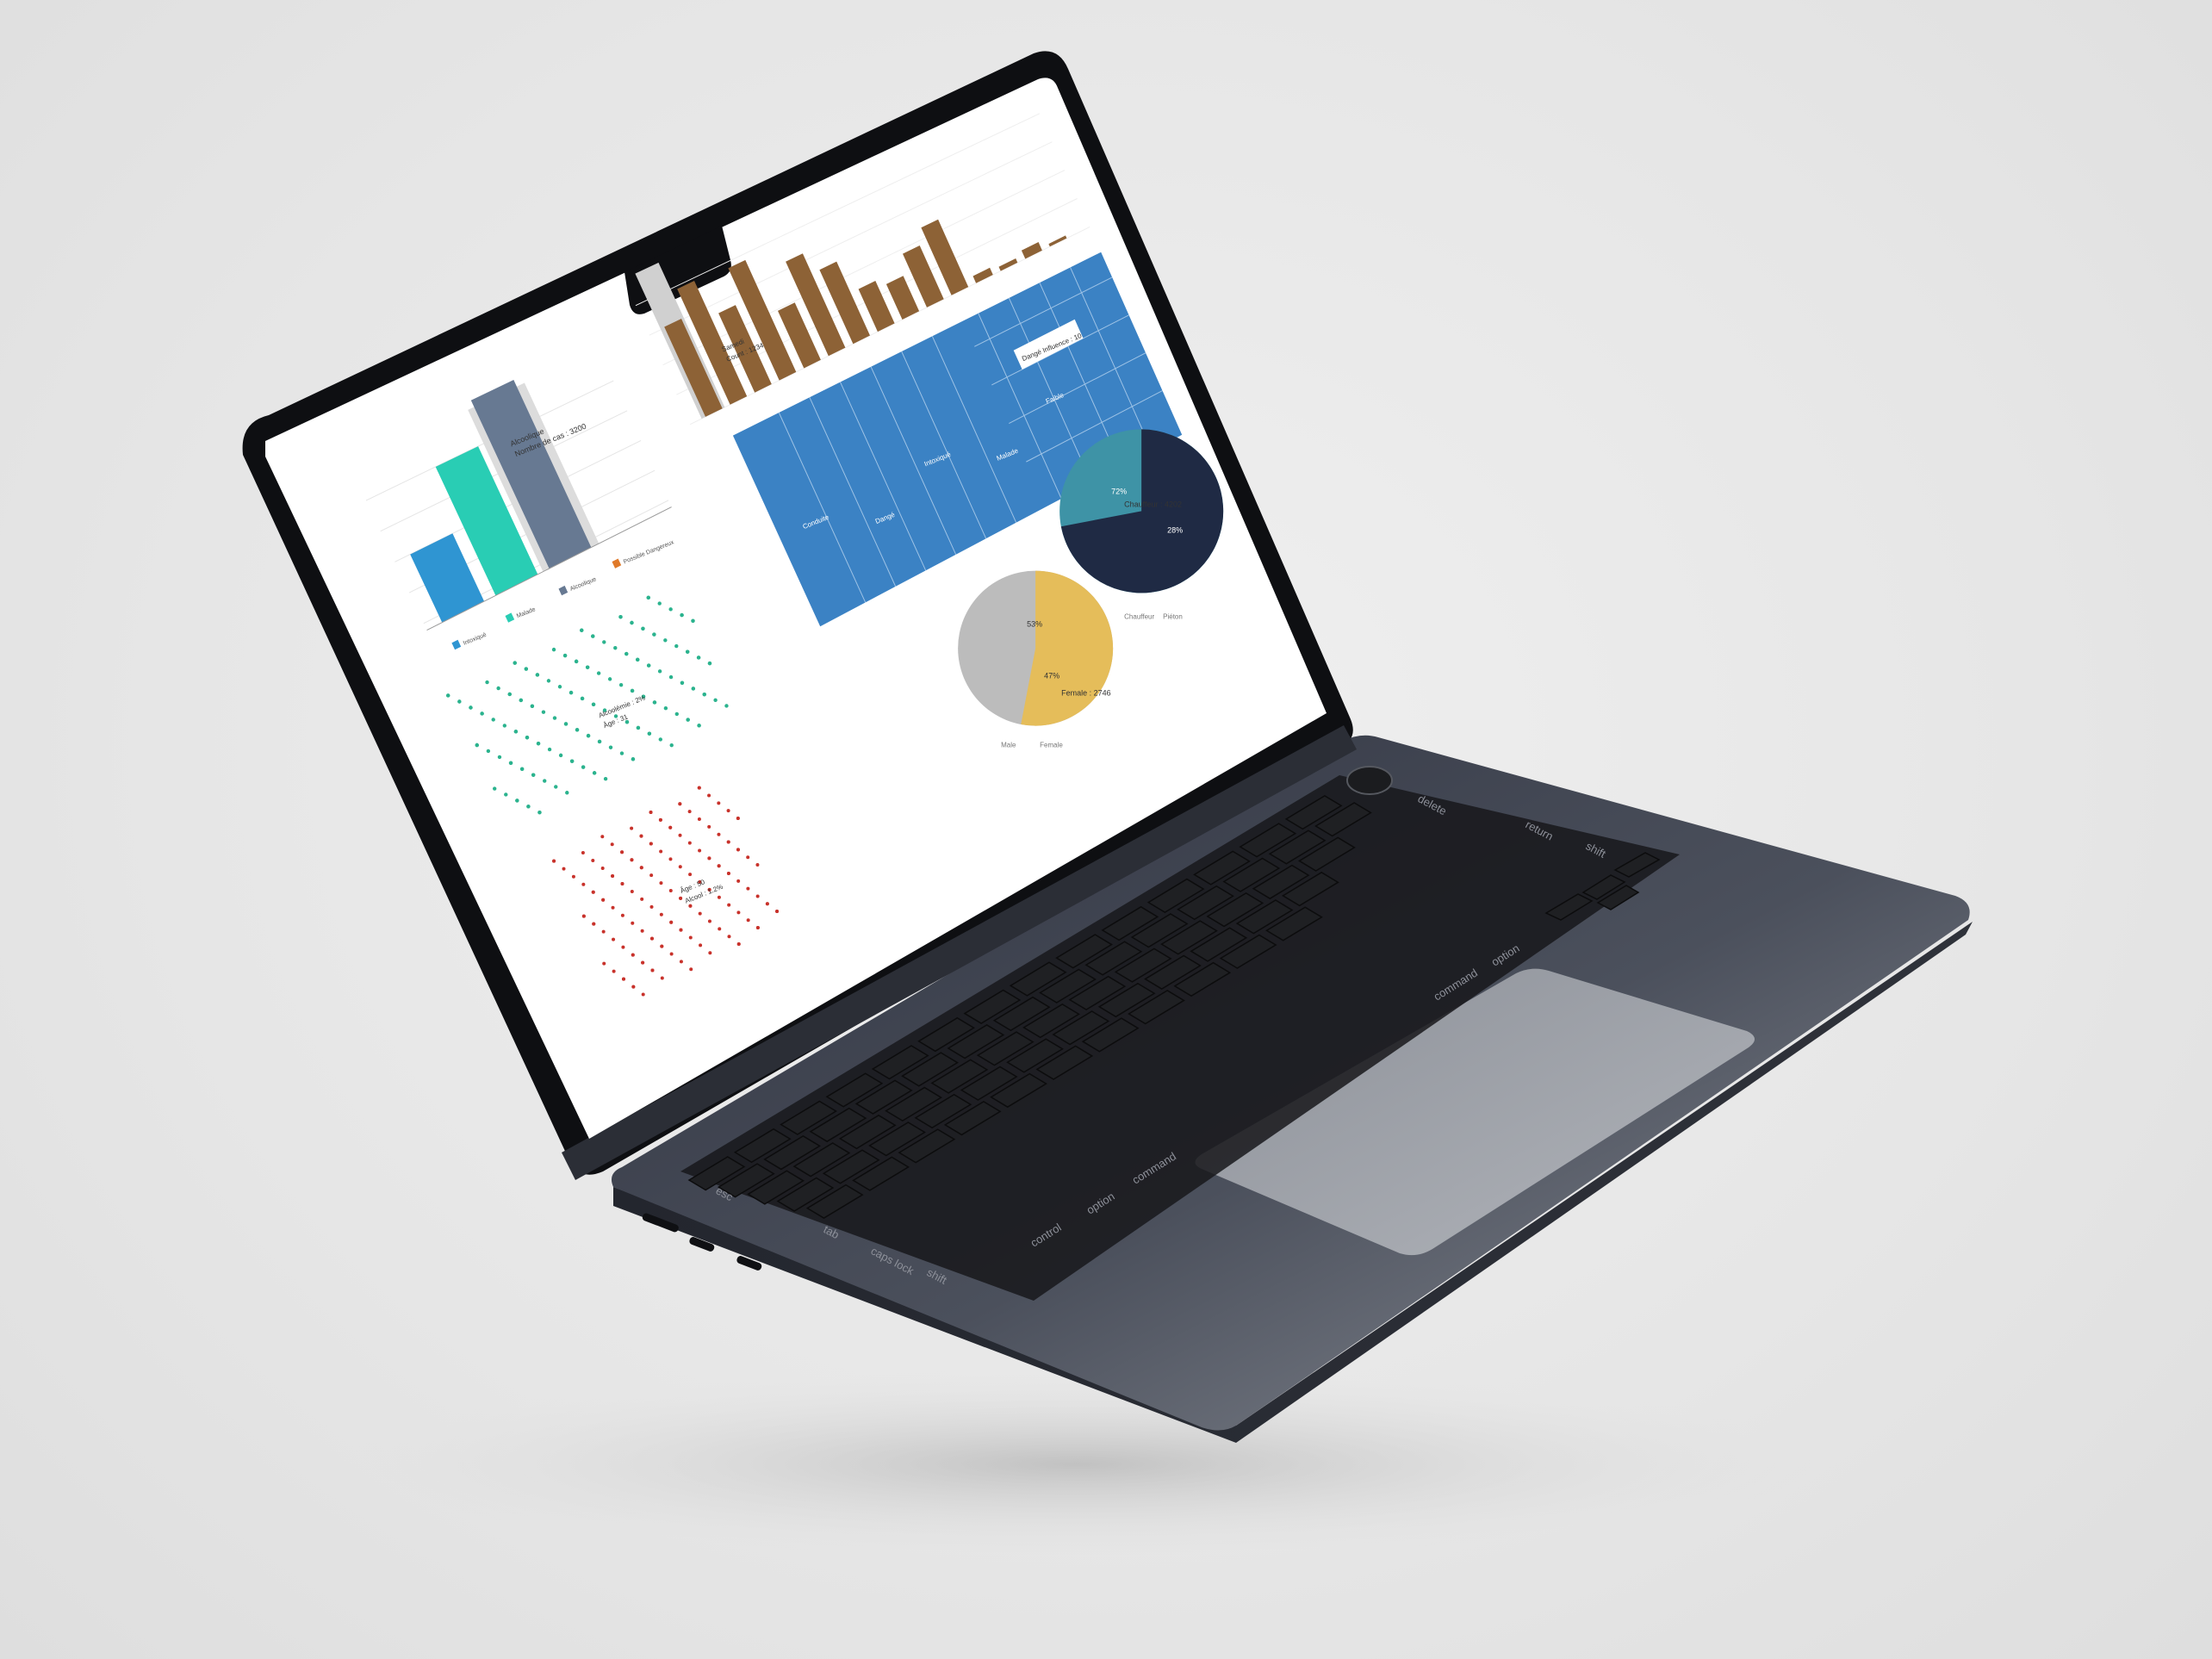  I want to click on pie-label: 28%, so click(1175, 529).